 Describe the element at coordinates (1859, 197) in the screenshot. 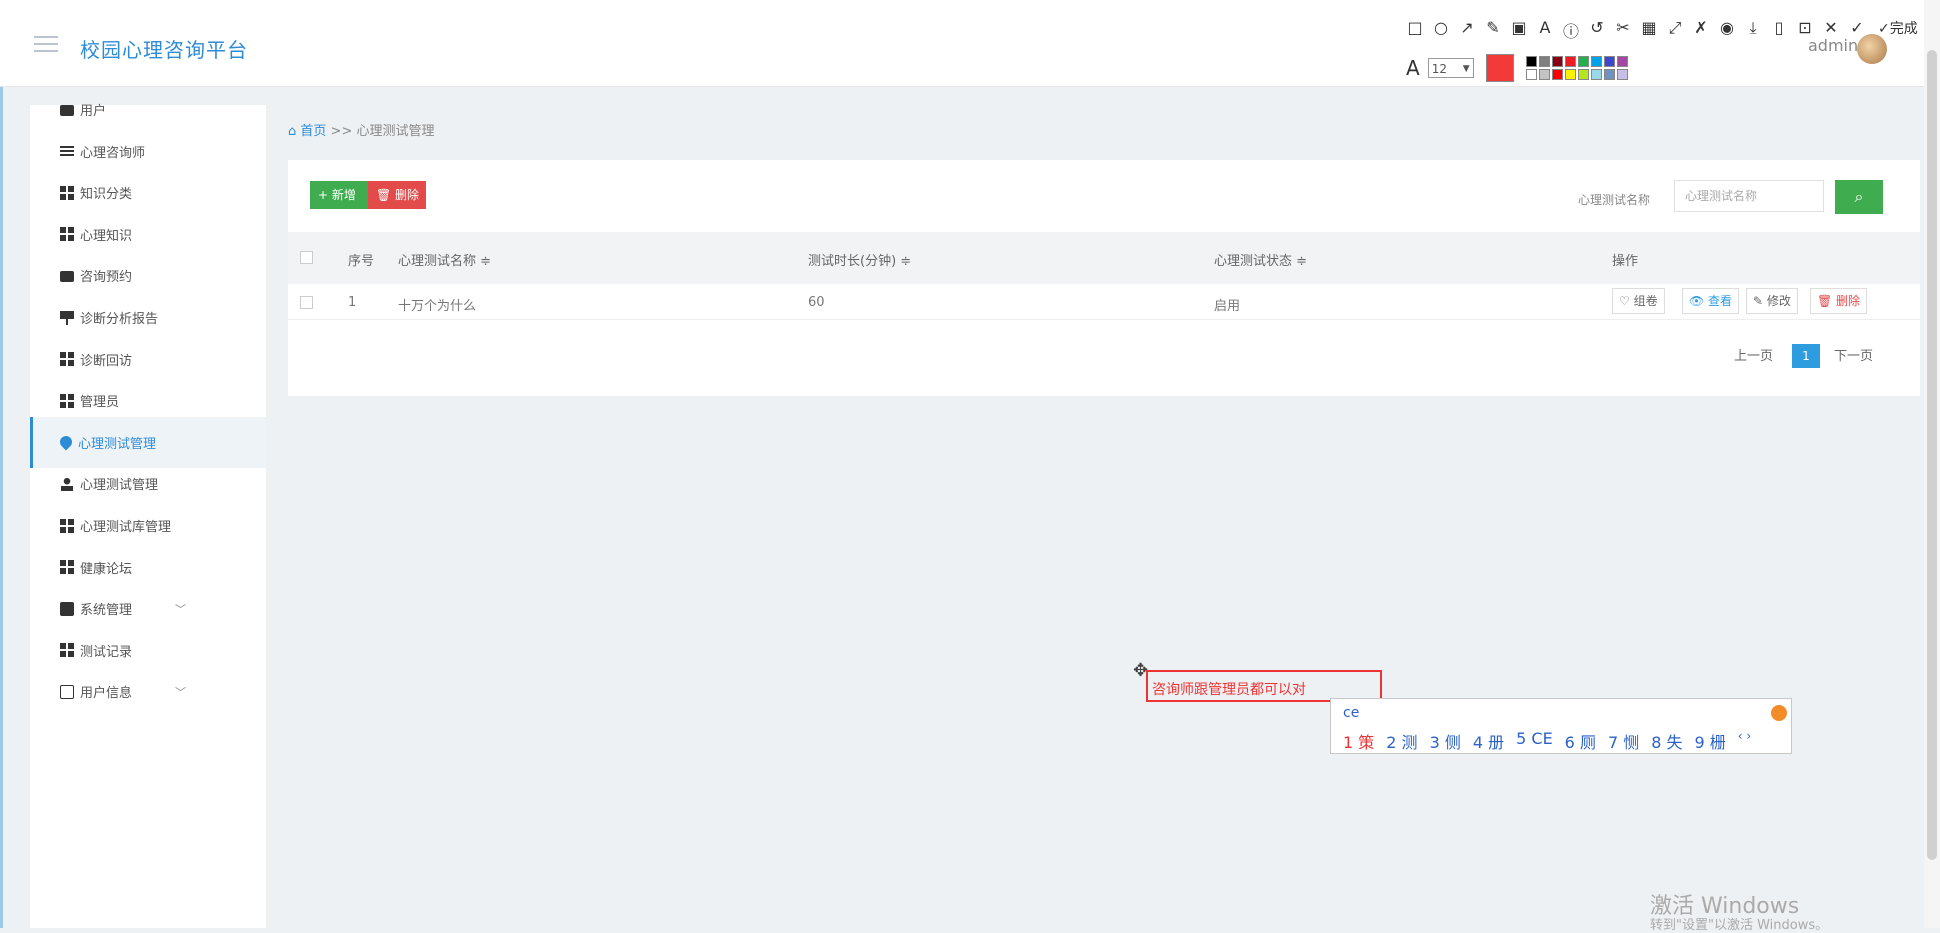

I see `search-button: ⌕` at that location.